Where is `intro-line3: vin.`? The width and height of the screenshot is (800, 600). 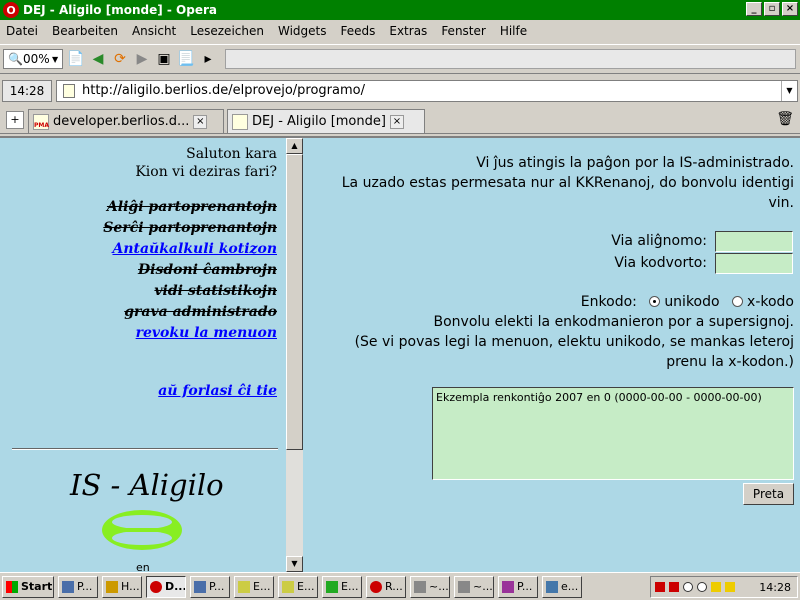 intro-line3: vin. is located at coordinates (781, 203).